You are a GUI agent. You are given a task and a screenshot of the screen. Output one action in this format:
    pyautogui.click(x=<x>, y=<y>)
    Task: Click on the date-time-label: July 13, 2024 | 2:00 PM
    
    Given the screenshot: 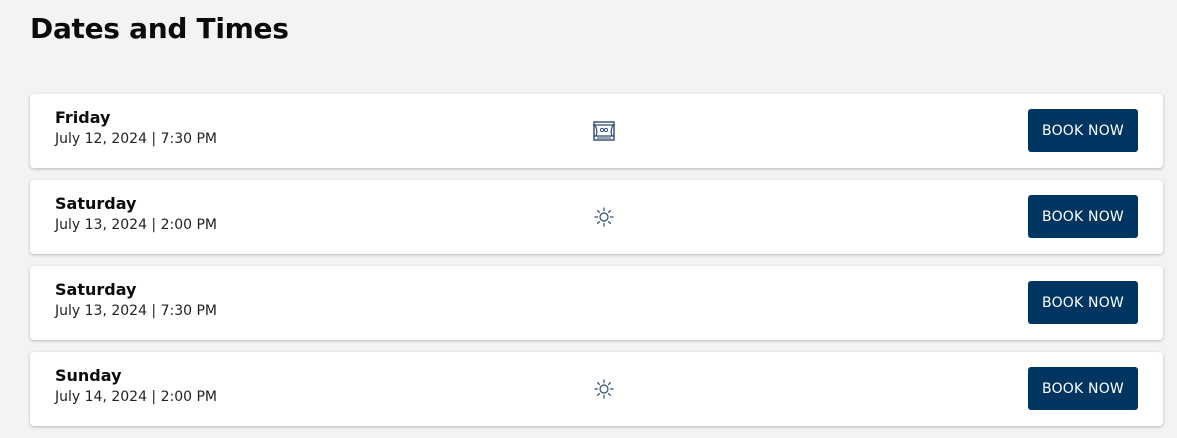 What is the action you would take?
    pyautogui.click(x=136, y=225)
    